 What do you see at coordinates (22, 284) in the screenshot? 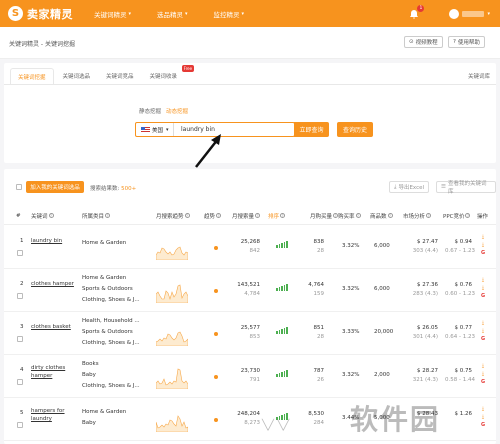
I see `row-index: 2` at bounding box center [22, 284].